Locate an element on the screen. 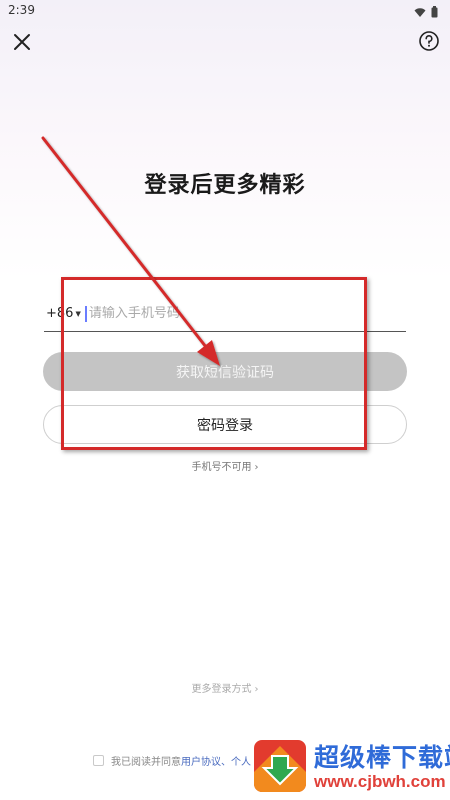 The height and width of the screenshot is (800, 450). status-bar: 2:39 is located at coordinates (225, 10).